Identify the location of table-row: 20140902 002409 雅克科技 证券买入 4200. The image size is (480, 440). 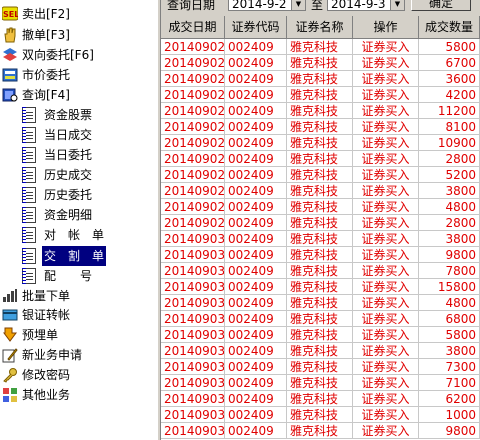
(320, 95).